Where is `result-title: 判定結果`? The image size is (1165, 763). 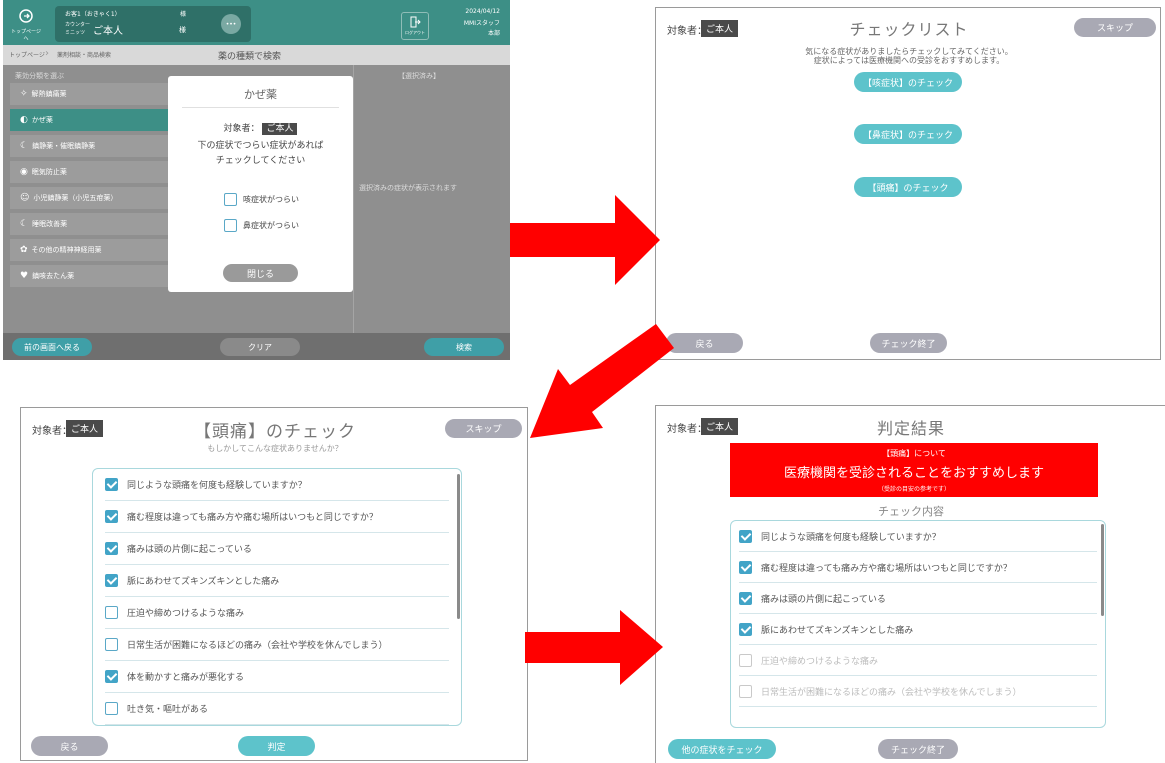
result-title: 判定結果 is located at coordinates (910, 428).